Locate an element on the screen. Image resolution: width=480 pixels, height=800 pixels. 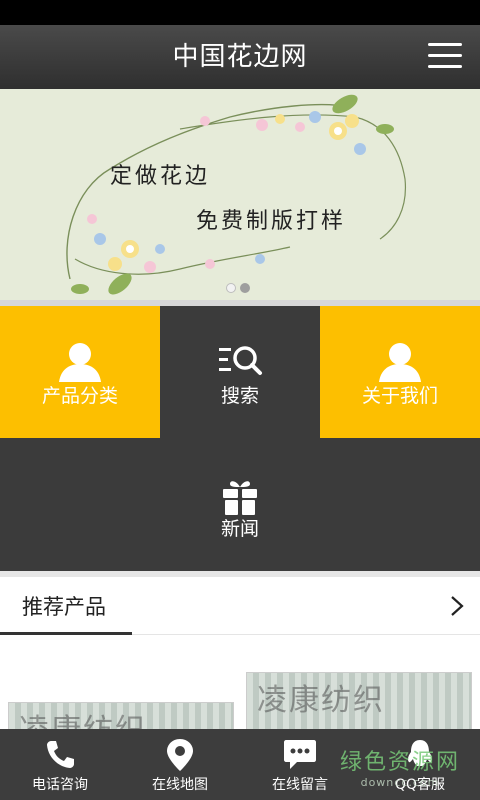
app-header: 中国花边网 is located at coordinates (240, 57).